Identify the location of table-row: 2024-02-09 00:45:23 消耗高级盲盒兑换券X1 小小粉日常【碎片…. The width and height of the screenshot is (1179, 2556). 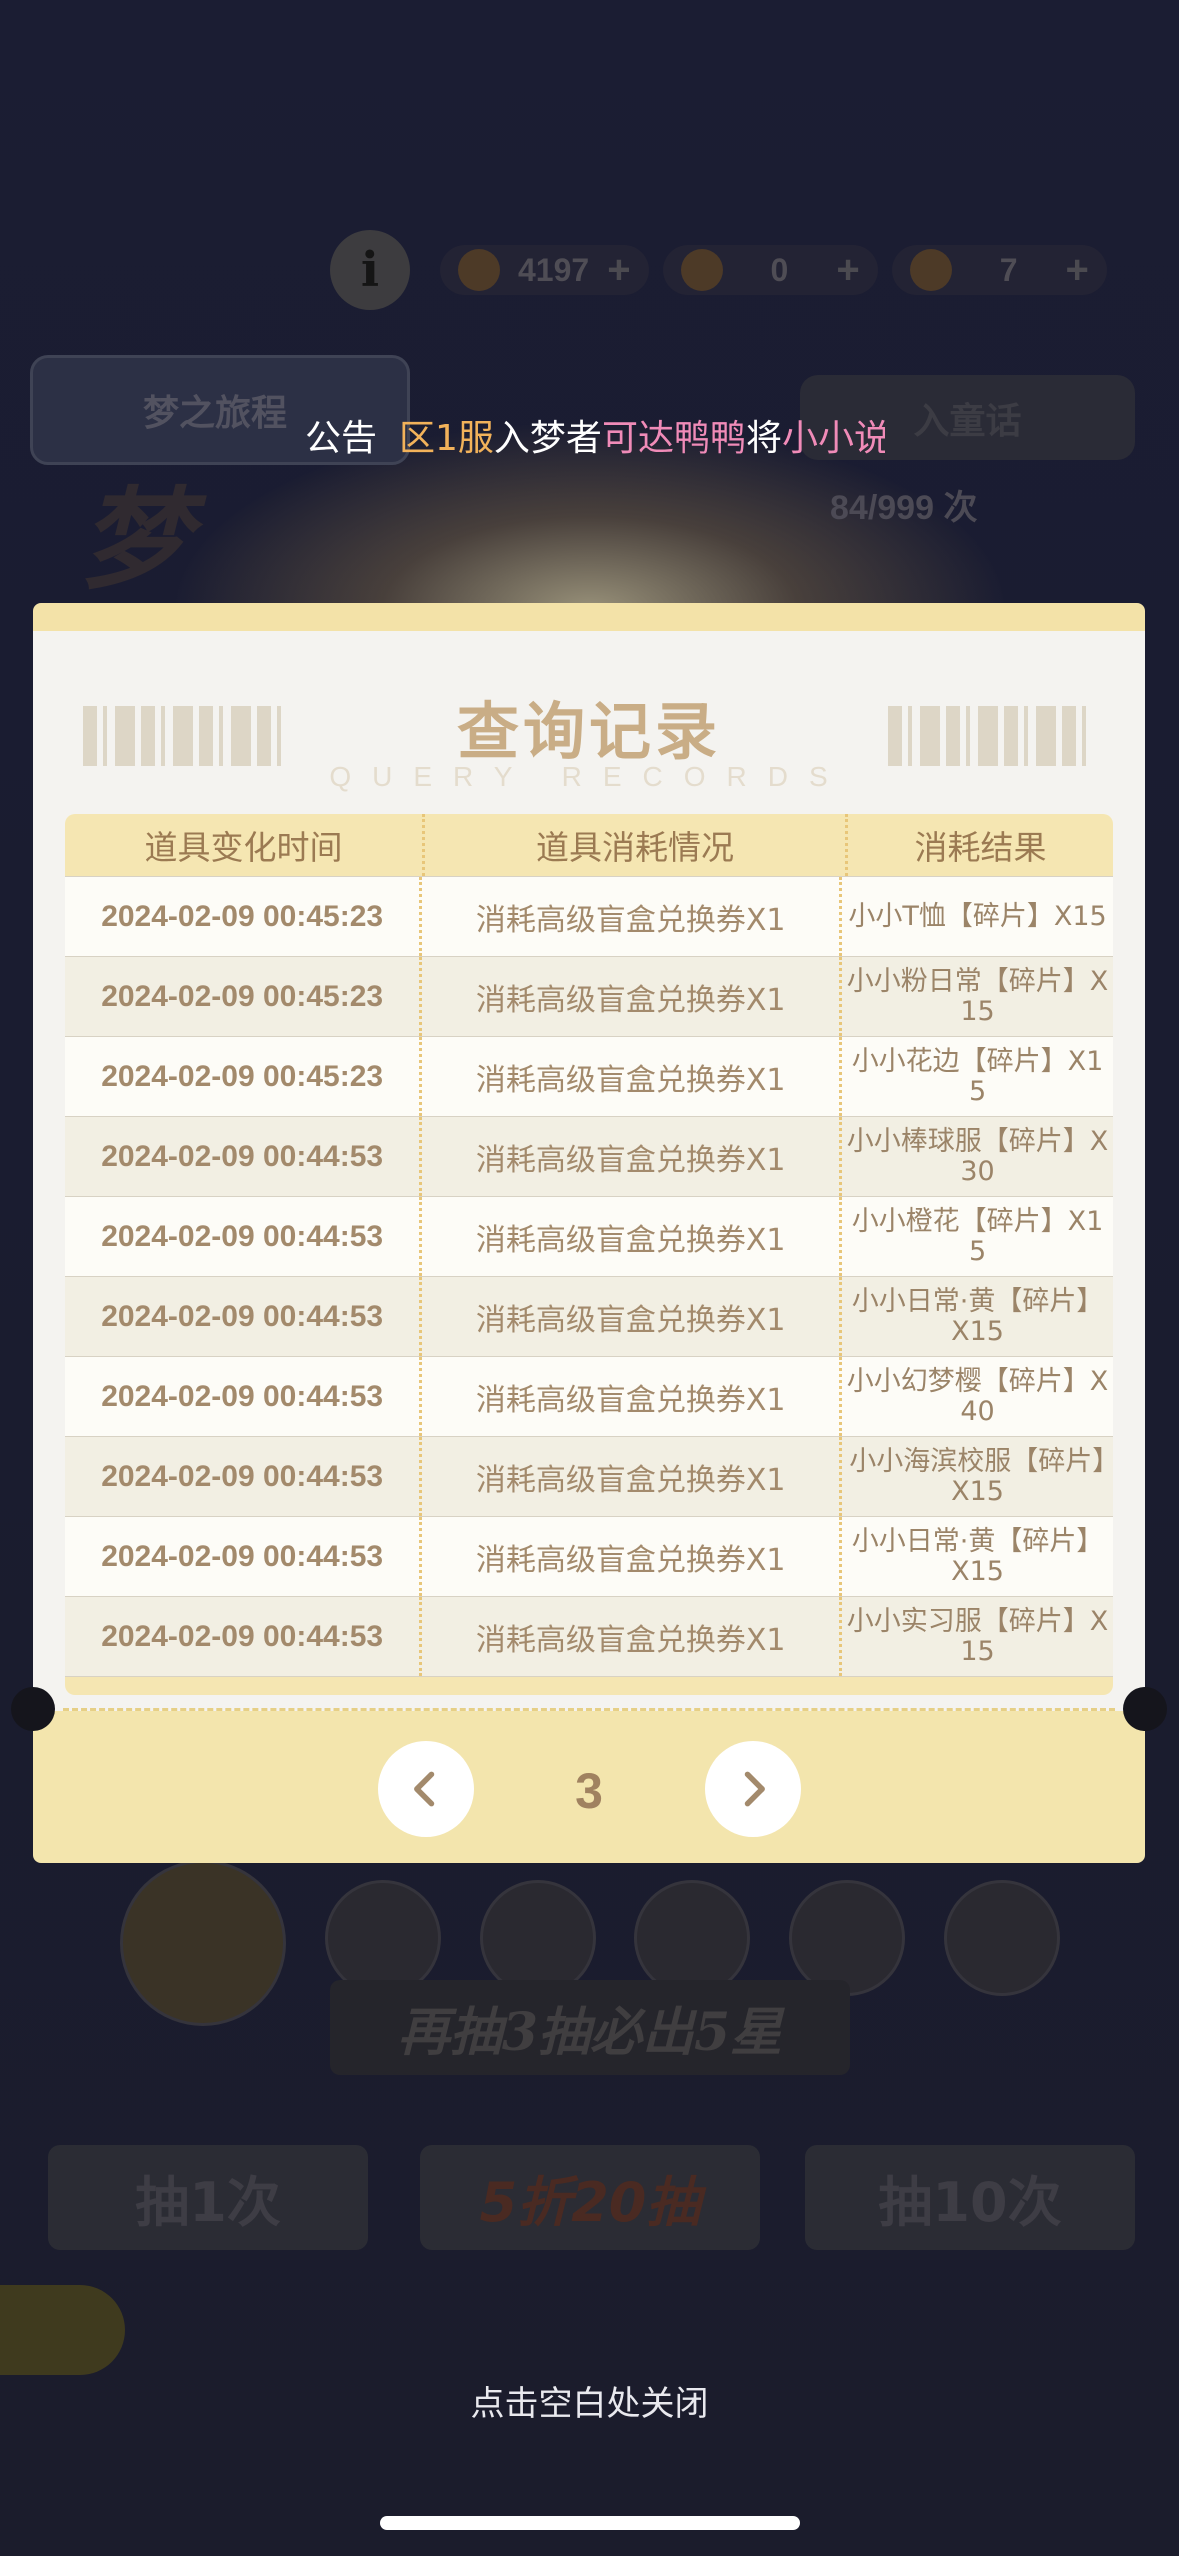
(589, 996).